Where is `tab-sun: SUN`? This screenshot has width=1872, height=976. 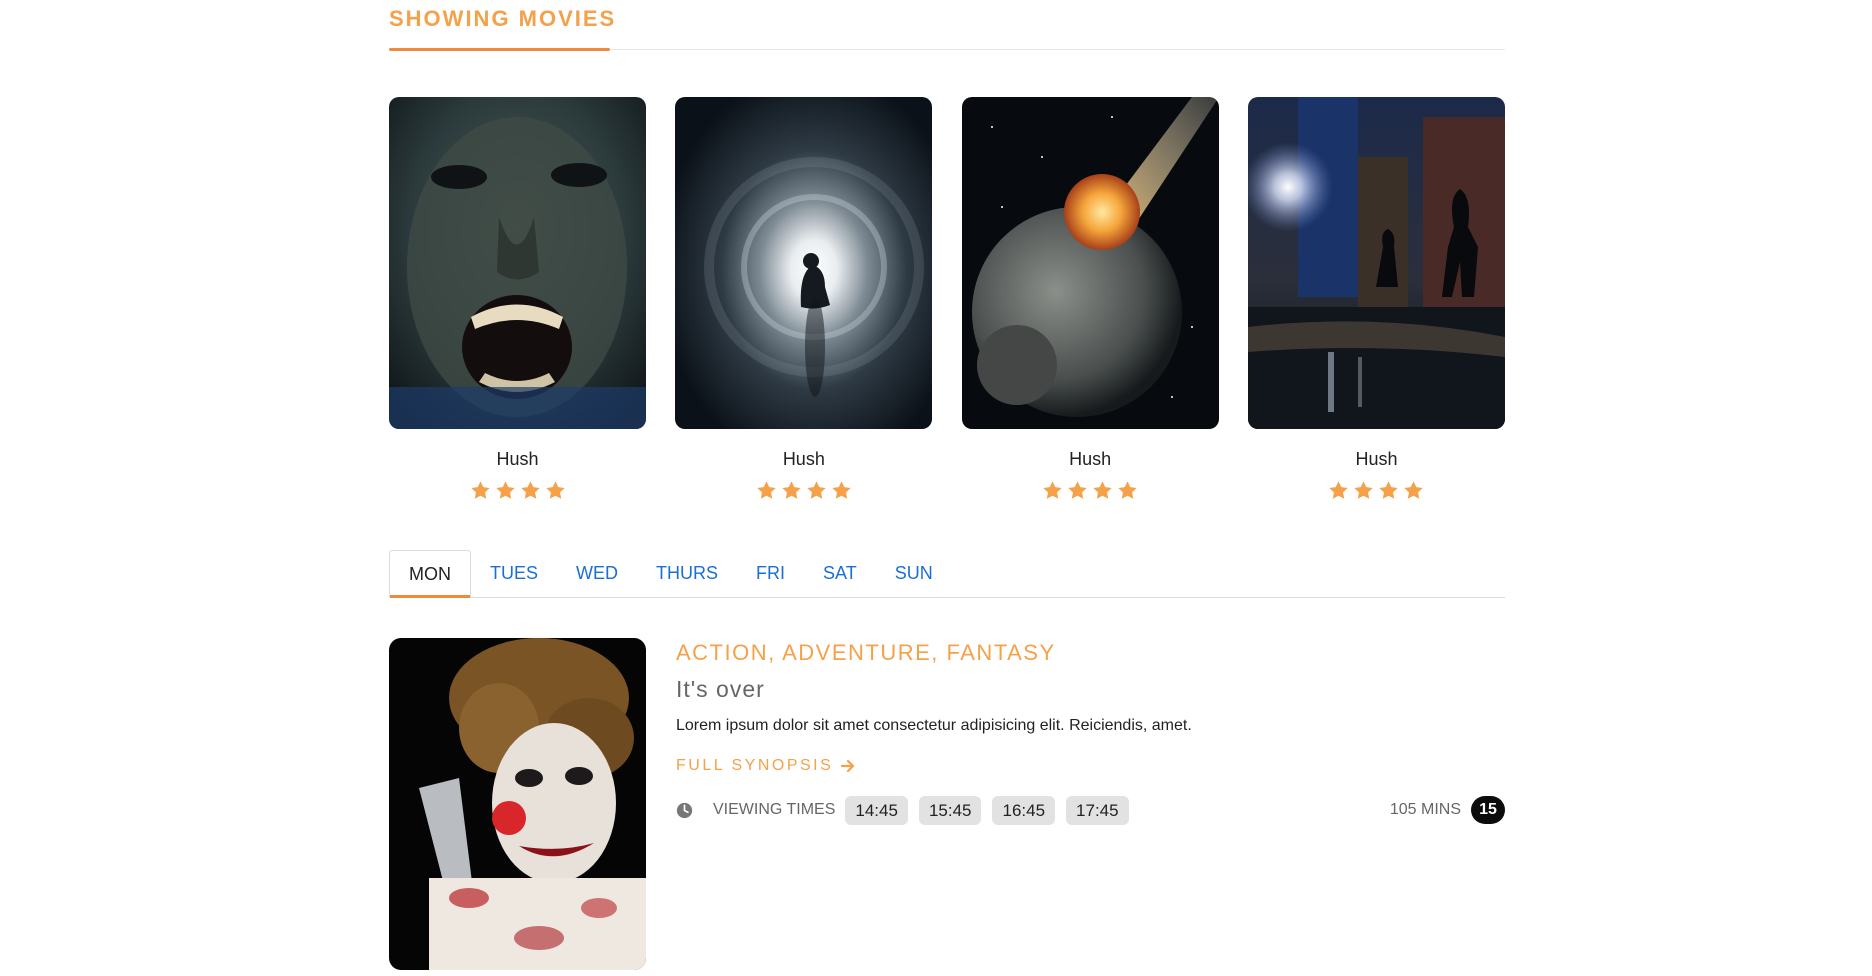 tab-sun: SUN is located at coordinates (914, 573).